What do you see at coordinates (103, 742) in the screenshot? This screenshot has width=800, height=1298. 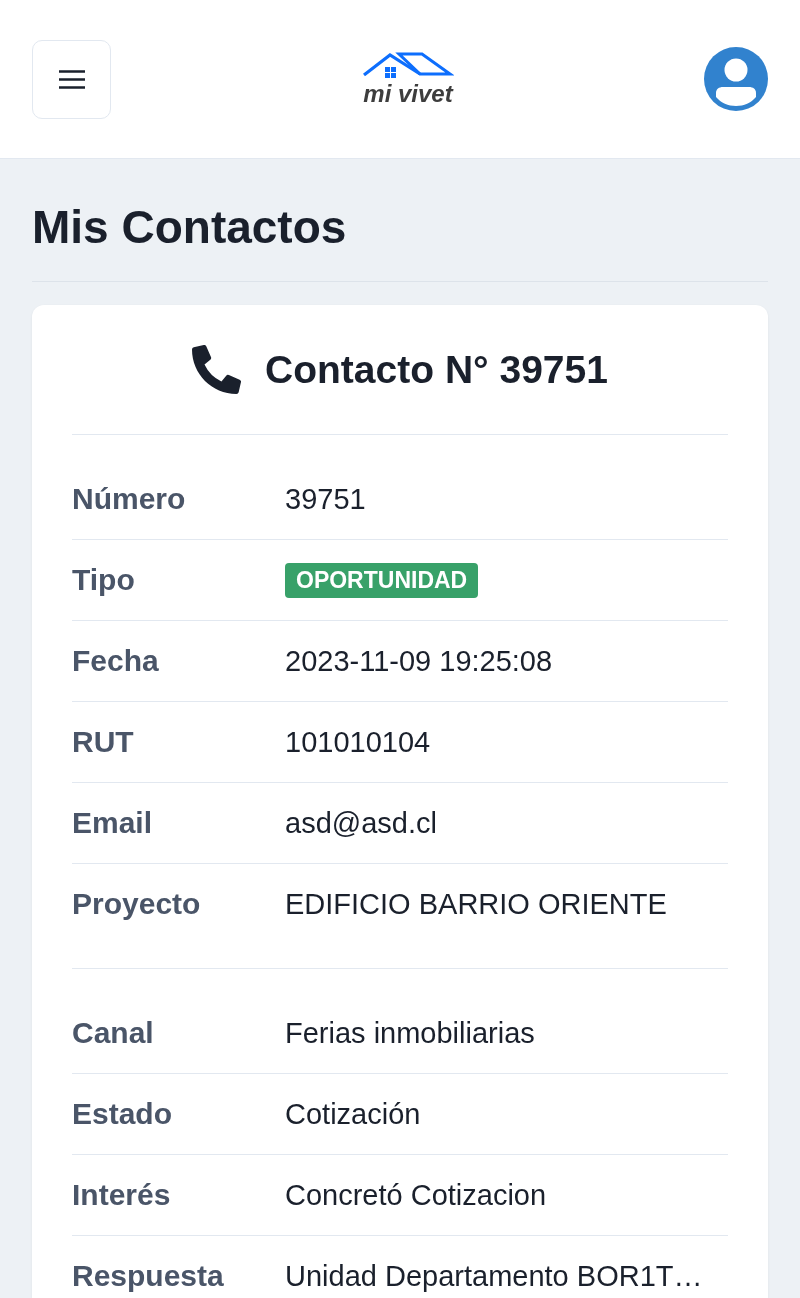 I see `field-label: RUT` at bounding box center [103, 742].